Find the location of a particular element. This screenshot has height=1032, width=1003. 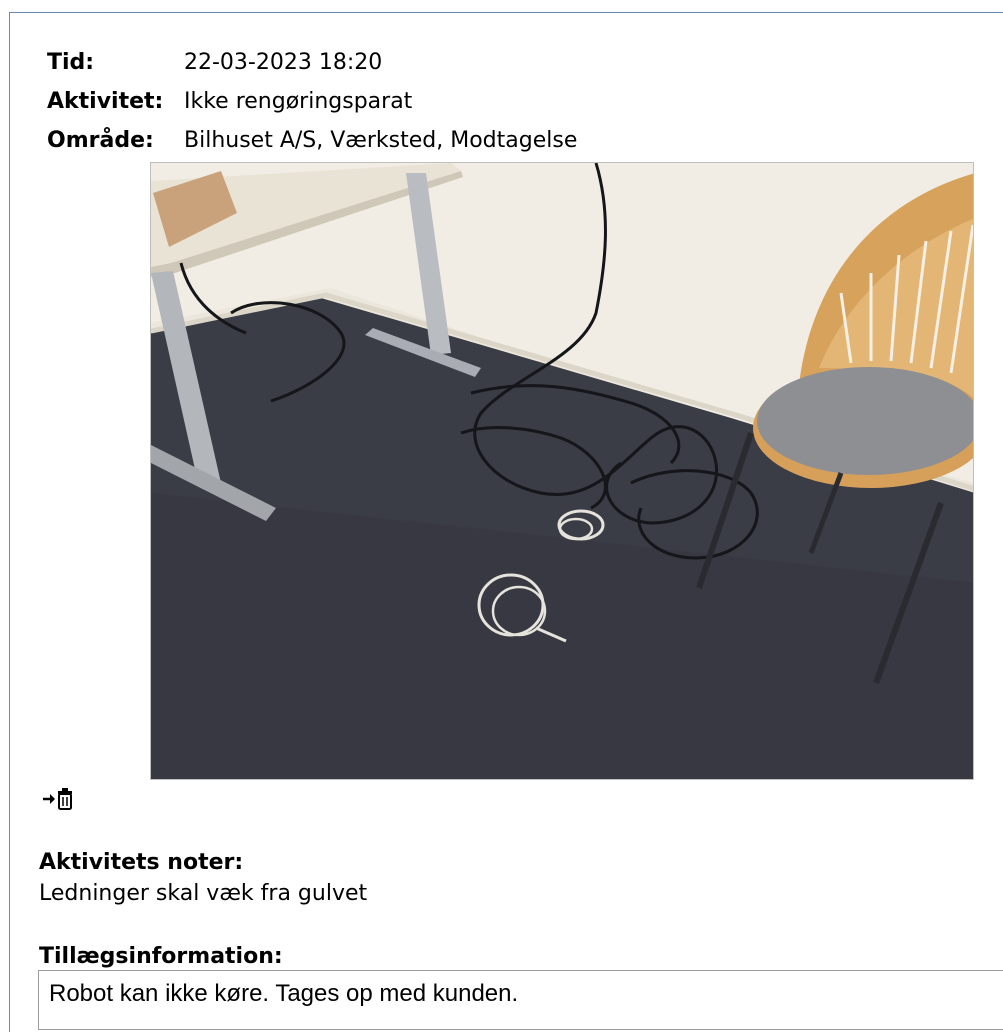

time-row: Tid: 22-03-2023 18:20 is located at coordinates (214, 63).